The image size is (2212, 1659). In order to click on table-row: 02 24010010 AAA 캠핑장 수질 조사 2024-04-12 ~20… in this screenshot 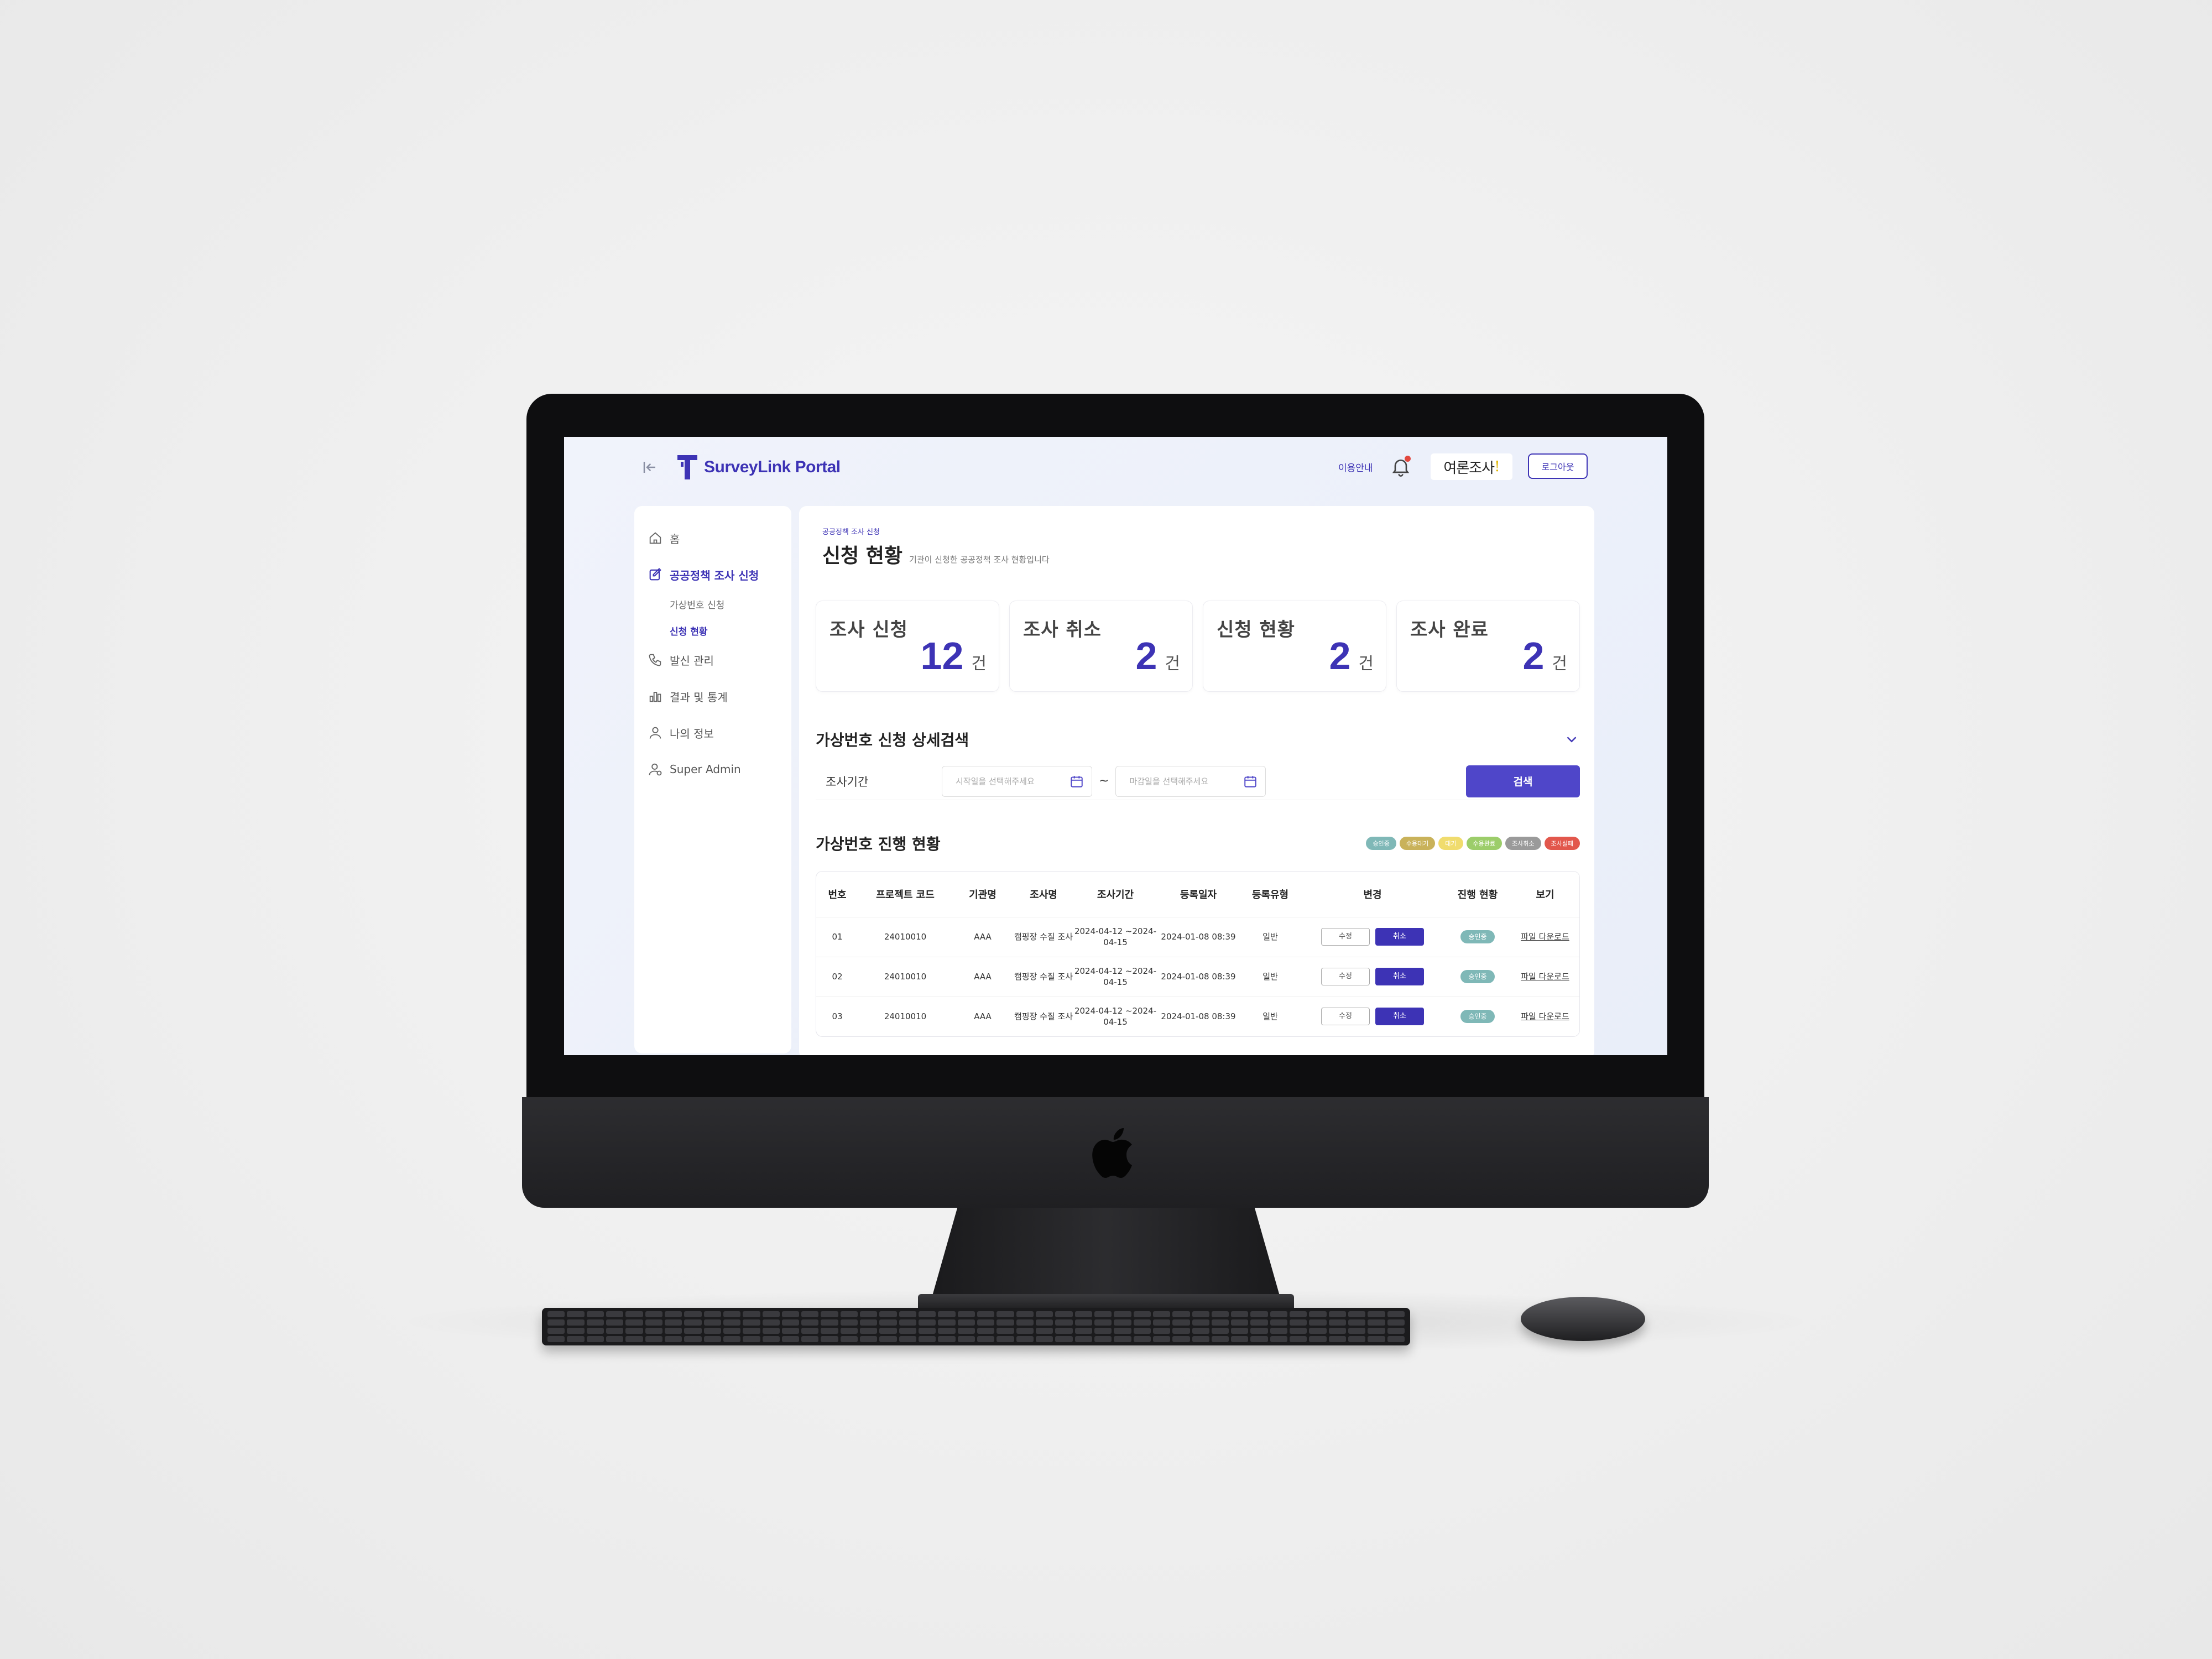, I will do `click(1198, 977)`.